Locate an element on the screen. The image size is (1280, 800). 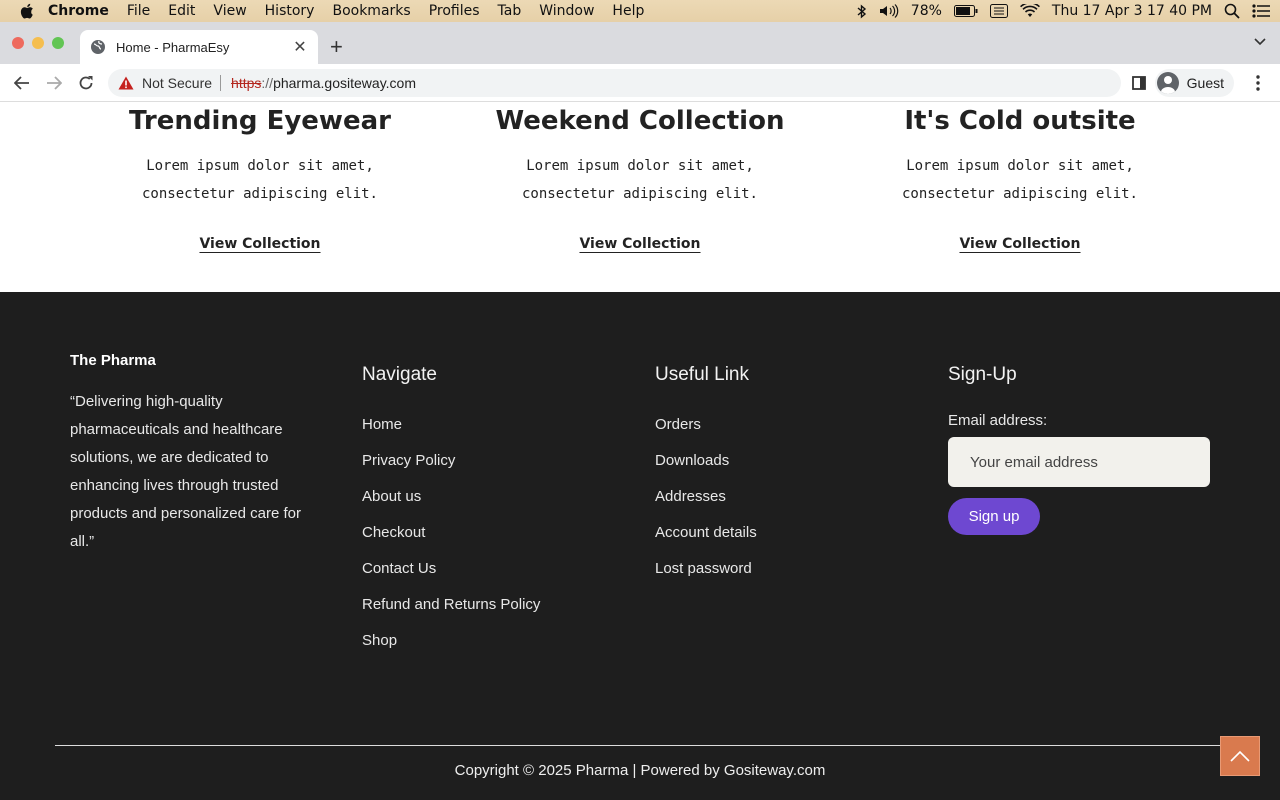
back-icon is located at coordinates (22, 83).